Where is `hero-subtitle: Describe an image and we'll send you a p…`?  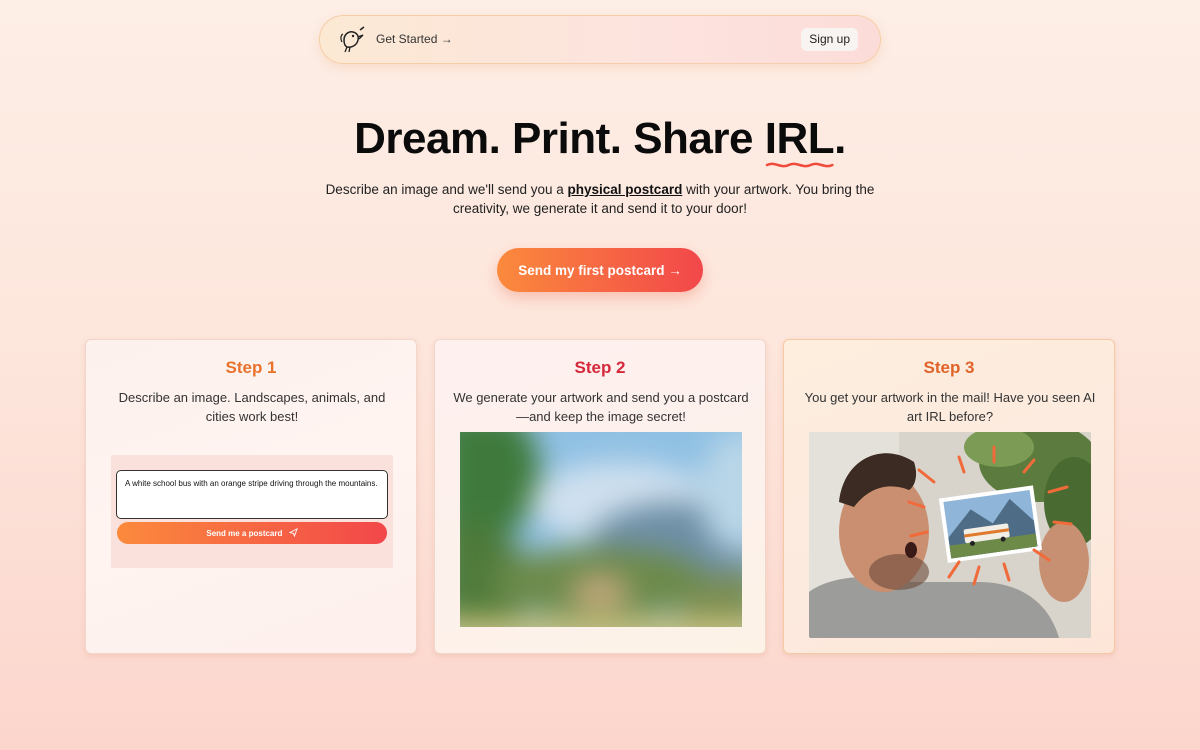
hero-subtitle: Describe an image and we'll send you a p… is located at coordinates (600, 199).